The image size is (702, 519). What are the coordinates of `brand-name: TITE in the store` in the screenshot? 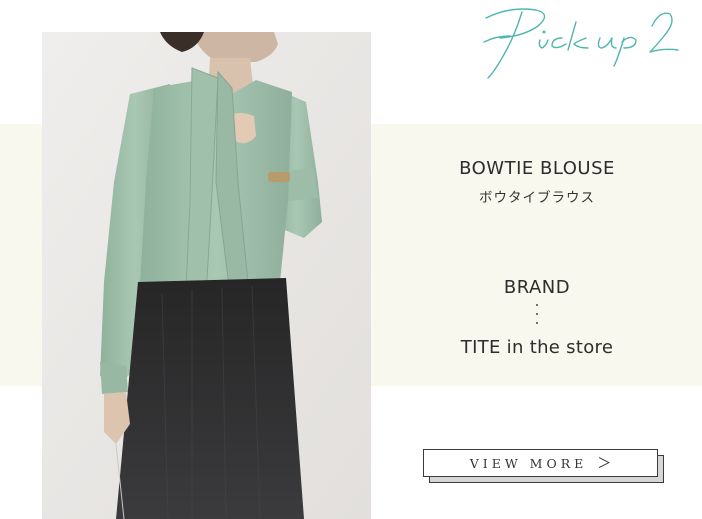 It's located at (537, 347).